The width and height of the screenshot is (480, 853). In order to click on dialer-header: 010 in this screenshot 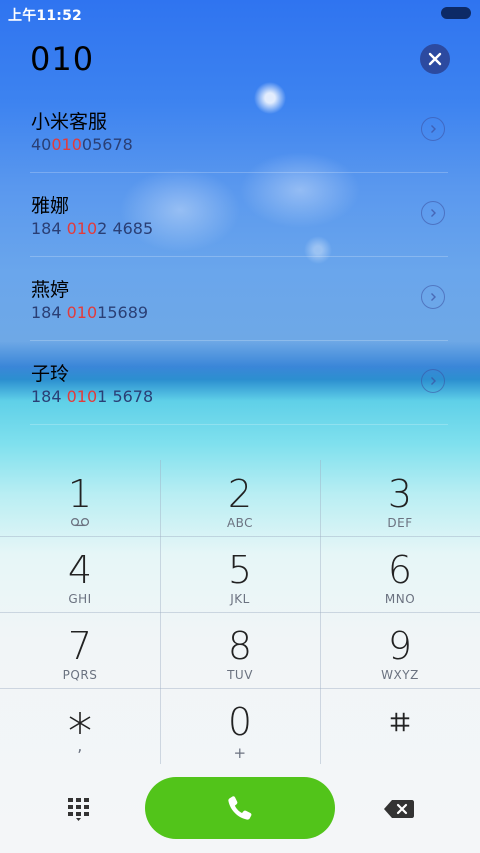, I will do `click(240, 60)`.